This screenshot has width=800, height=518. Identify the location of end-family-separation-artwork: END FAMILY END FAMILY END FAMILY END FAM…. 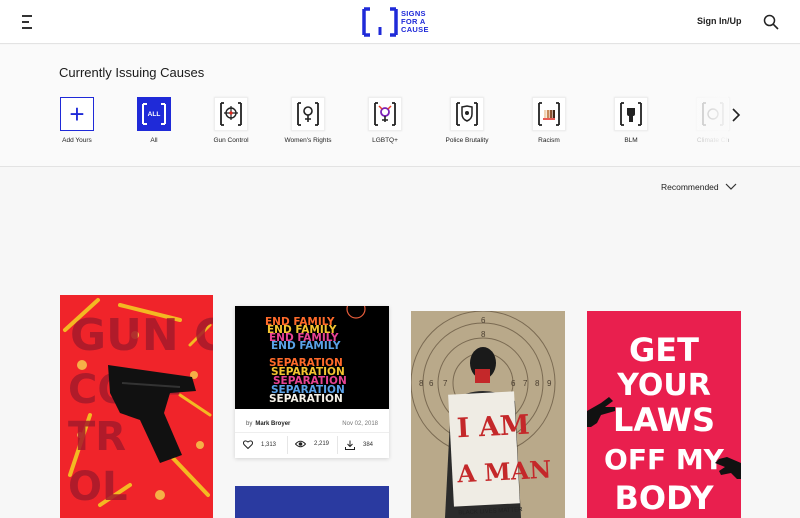
(312, 357).